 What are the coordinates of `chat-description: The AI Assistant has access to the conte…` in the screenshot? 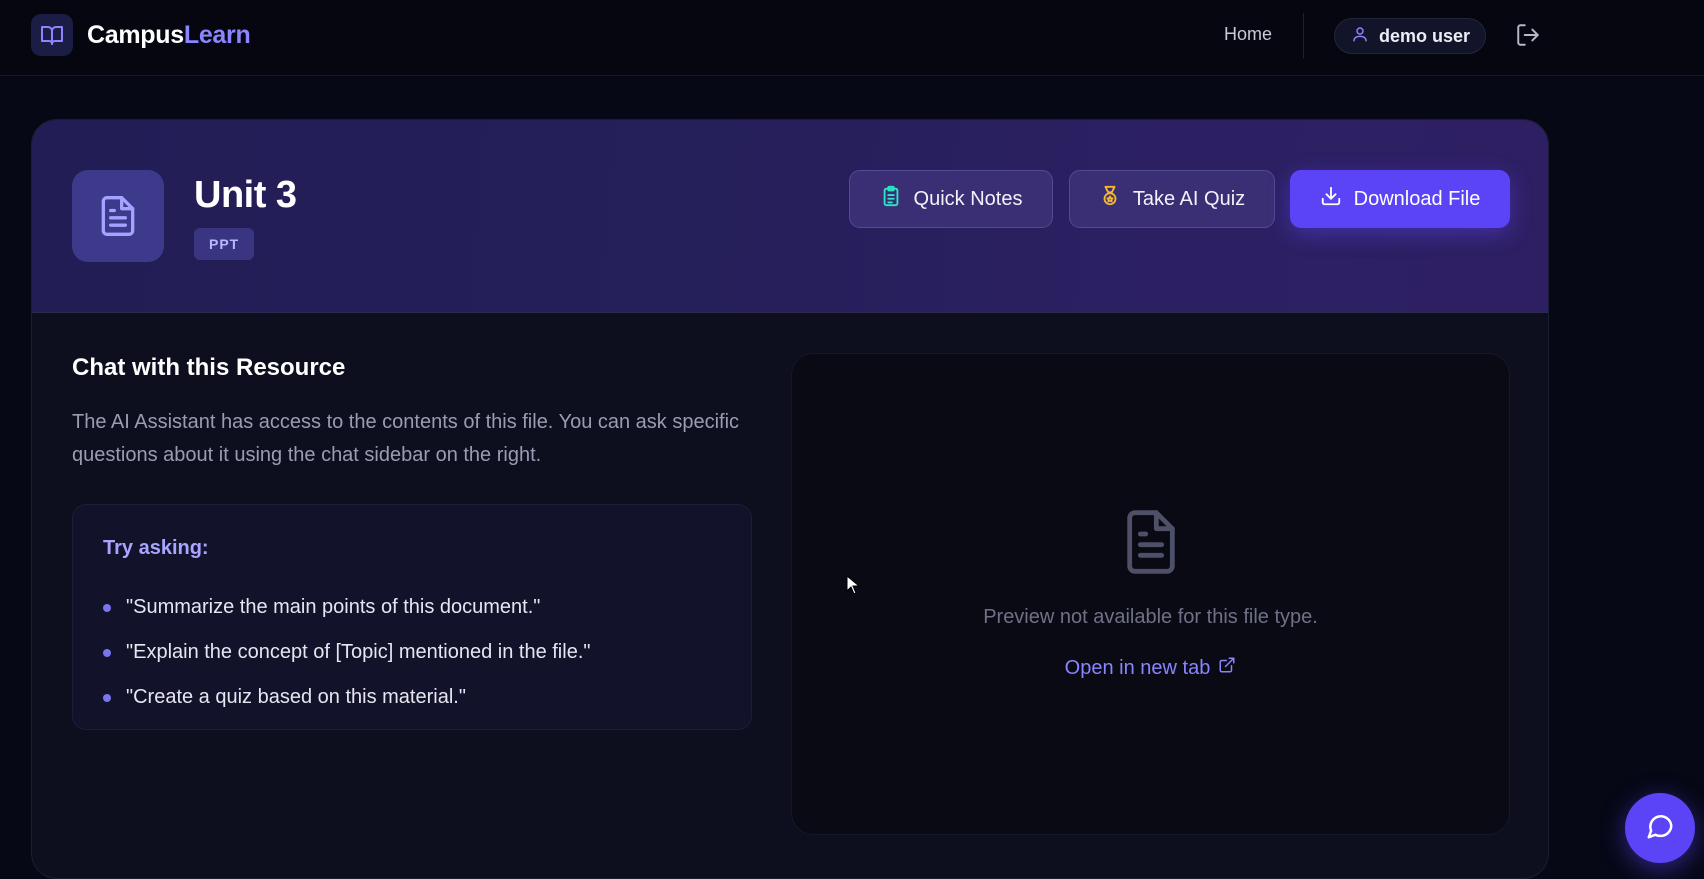 It's located at (406, 438).